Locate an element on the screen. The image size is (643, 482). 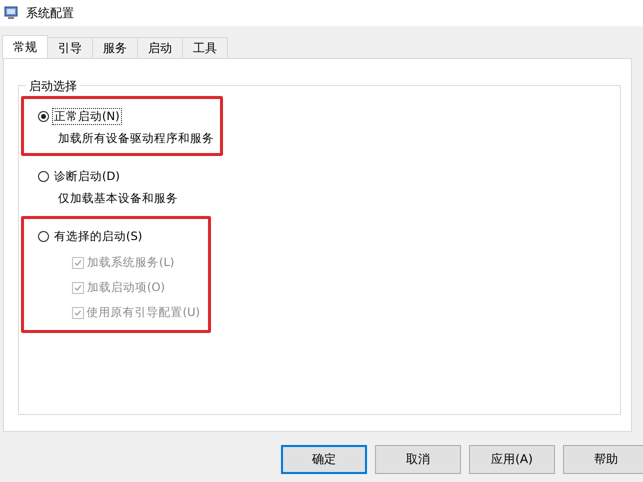
dialog-button: 确定 is located at coordinates (324, 459).